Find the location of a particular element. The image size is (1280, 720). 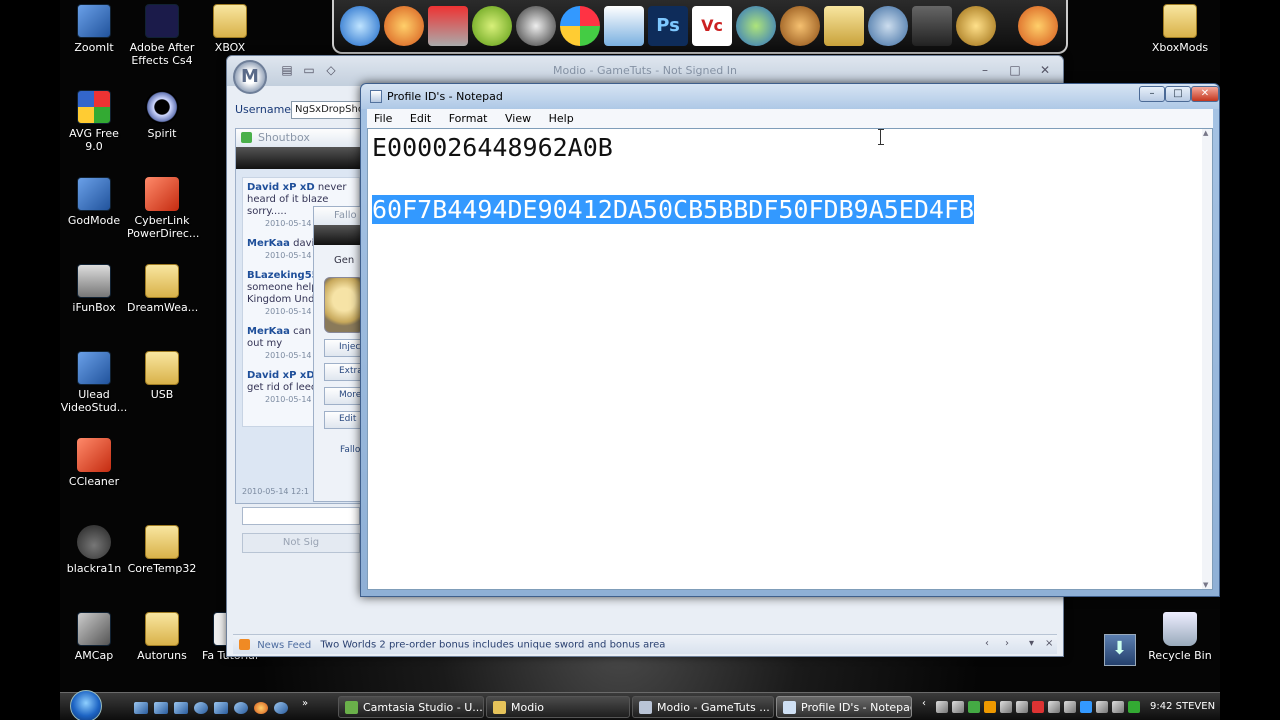

ulead-icon is located at coordinates (94, 368).